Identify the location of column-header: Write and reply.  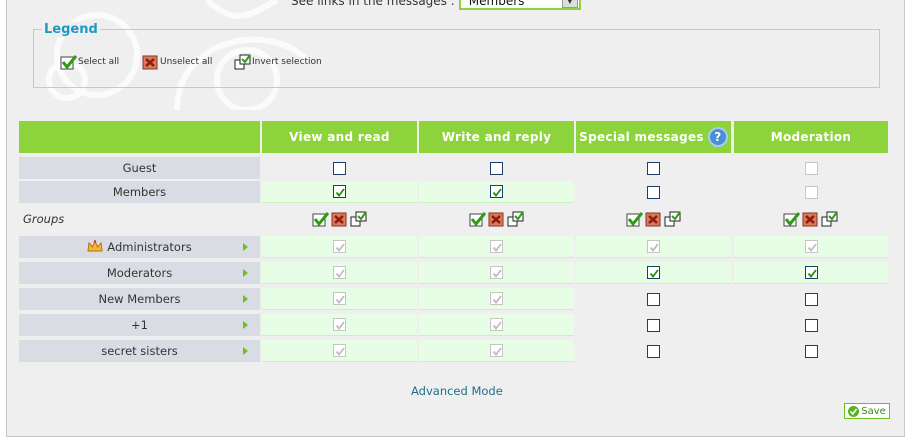
(496, 137).